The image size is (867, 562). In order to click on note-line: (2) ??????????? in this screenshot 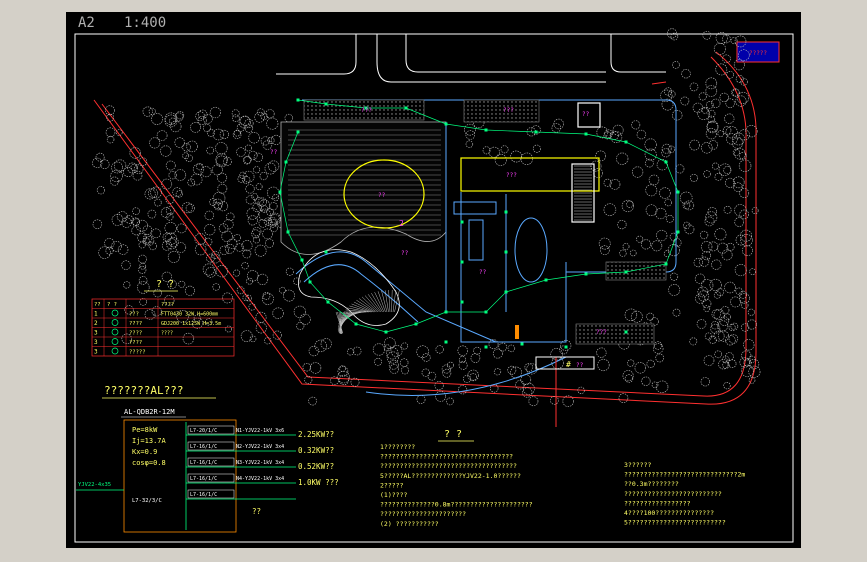, I will do `click(409, 524)`.